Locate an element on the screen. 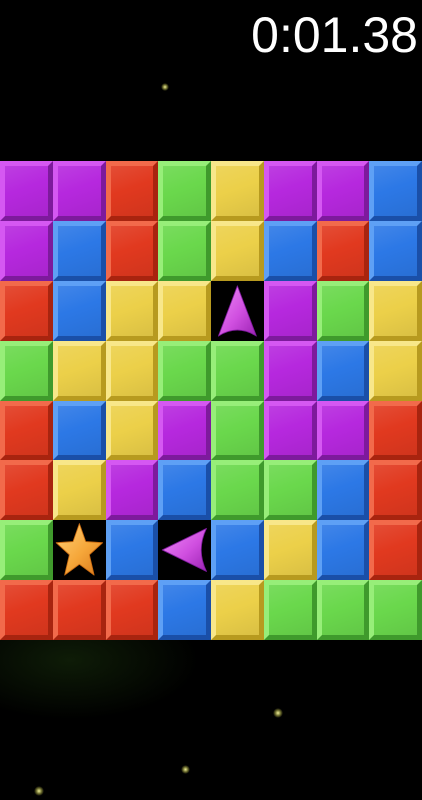  piece-cell-arrow-up is located at coordinates (237, 310).